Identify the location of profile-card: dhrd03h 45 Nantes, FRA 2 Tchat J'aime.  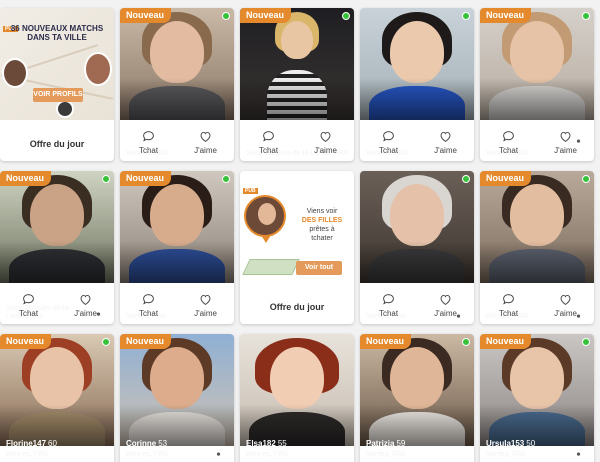
(417, 247).